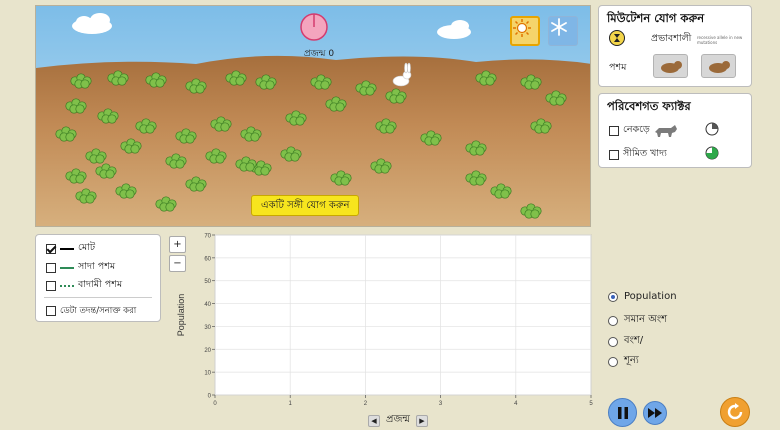 The height and width of the screenshot is (430, 780). I want to click on sun-button, so click(525, 31).